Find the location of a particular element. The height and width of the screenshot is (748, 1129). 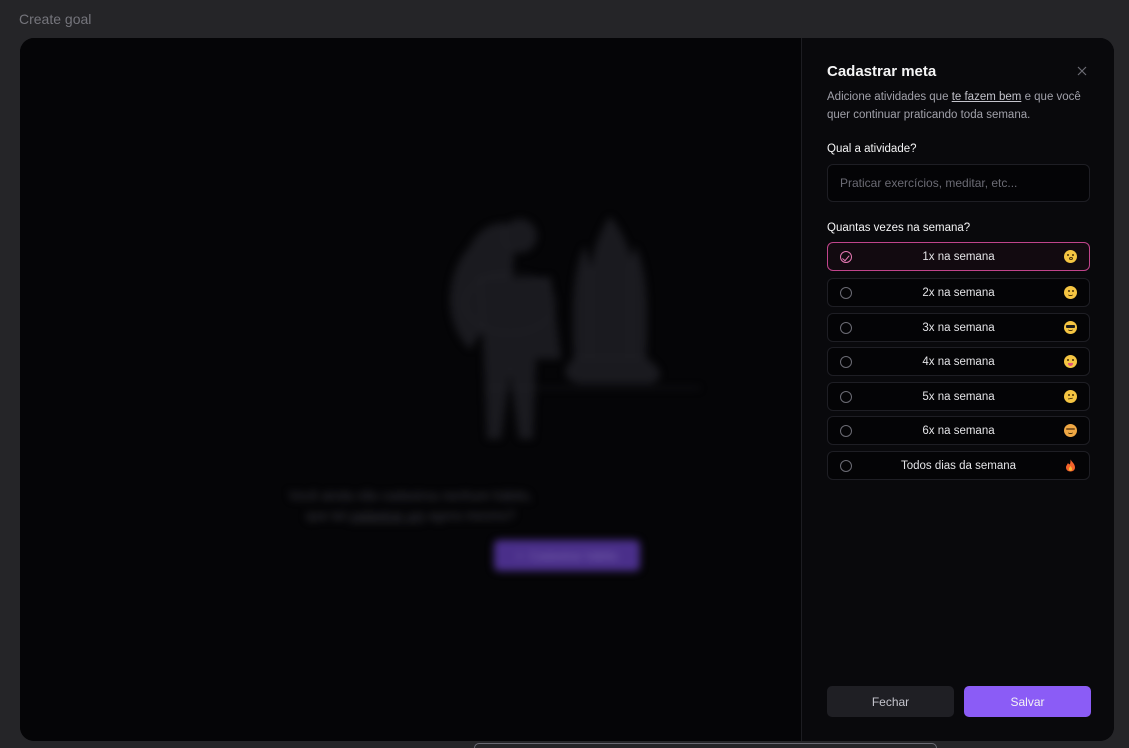

slightly-smiling-face-icon is located at coordinates (1070, 292).